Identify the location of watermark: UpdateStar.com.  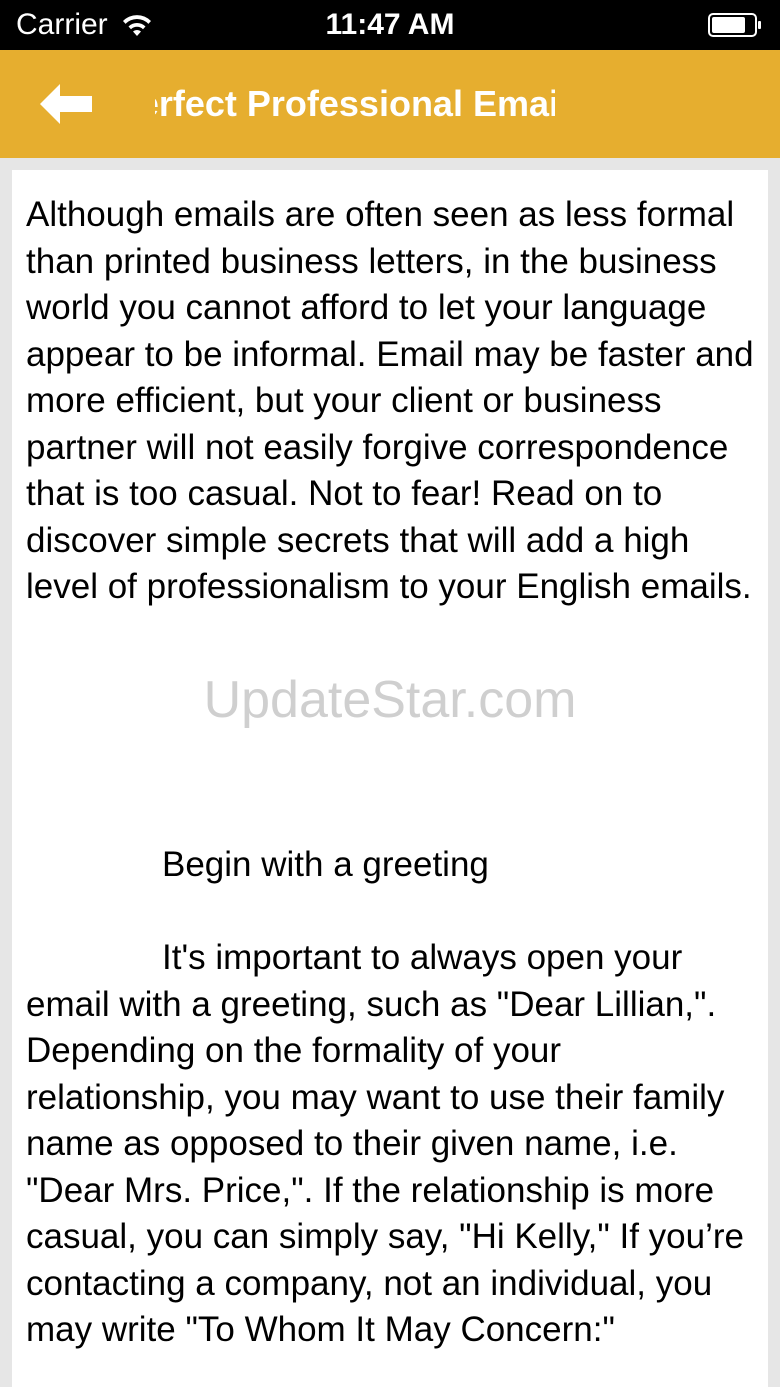
(390, 700).